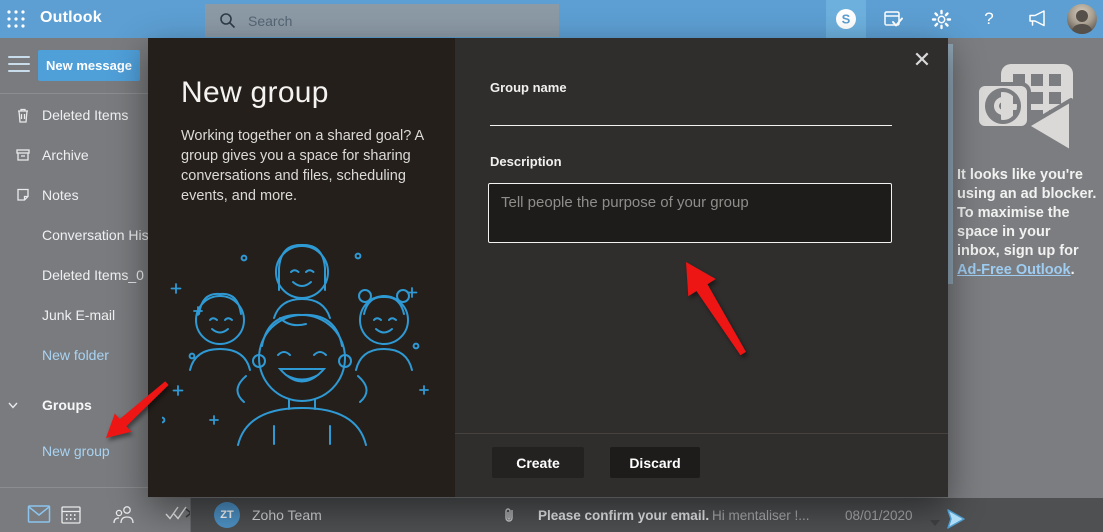 The image size is (1103, 532). Describe the element at coordinates (89, 65) in the screenshot. I see `new-message-button: New message` at that location.